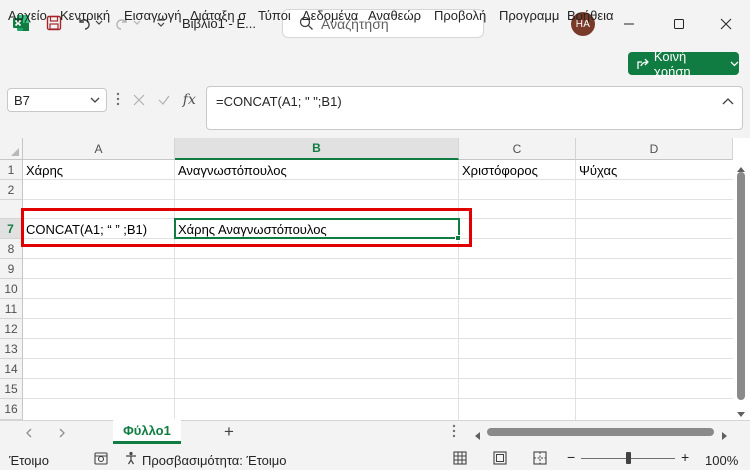  I want to click on row-header-7: 7, so click(11, 229).